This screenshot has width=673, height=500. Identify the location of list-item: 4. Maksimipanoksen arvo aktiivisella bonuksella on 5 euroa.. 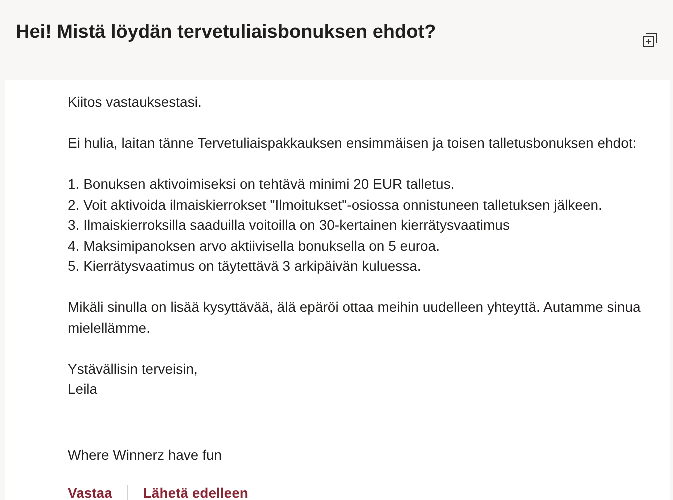
(254, 246).